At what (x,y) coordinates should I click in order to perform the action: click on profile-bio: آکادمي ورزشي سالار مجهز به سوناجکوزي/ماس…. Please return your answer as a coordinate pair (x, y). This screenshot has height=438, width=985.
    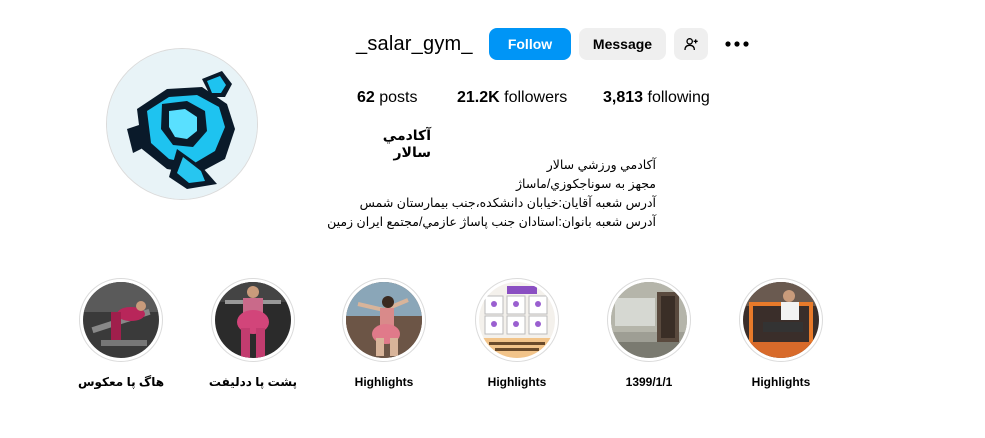
    Looking at the image, I should click on (491, 194).